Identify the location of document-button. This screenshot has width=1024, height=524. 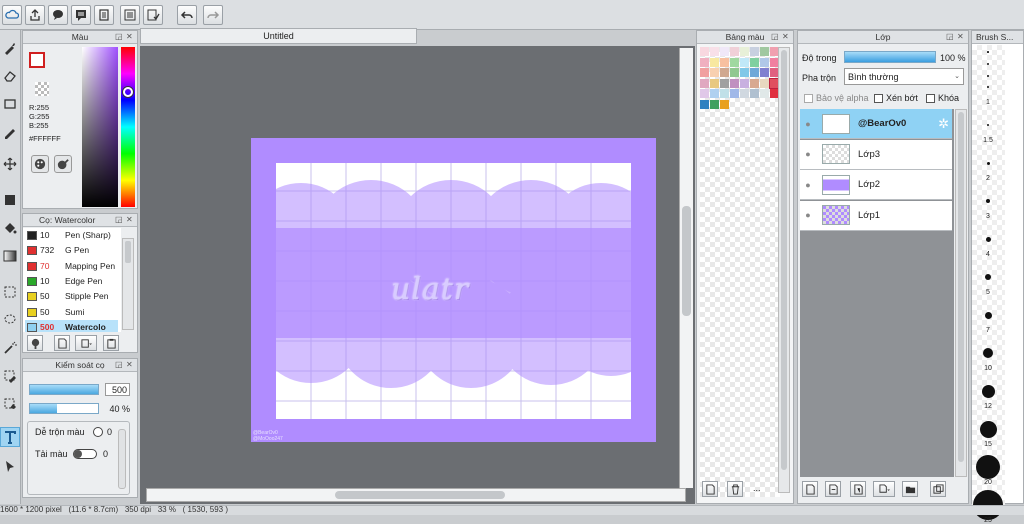
(104, 15).